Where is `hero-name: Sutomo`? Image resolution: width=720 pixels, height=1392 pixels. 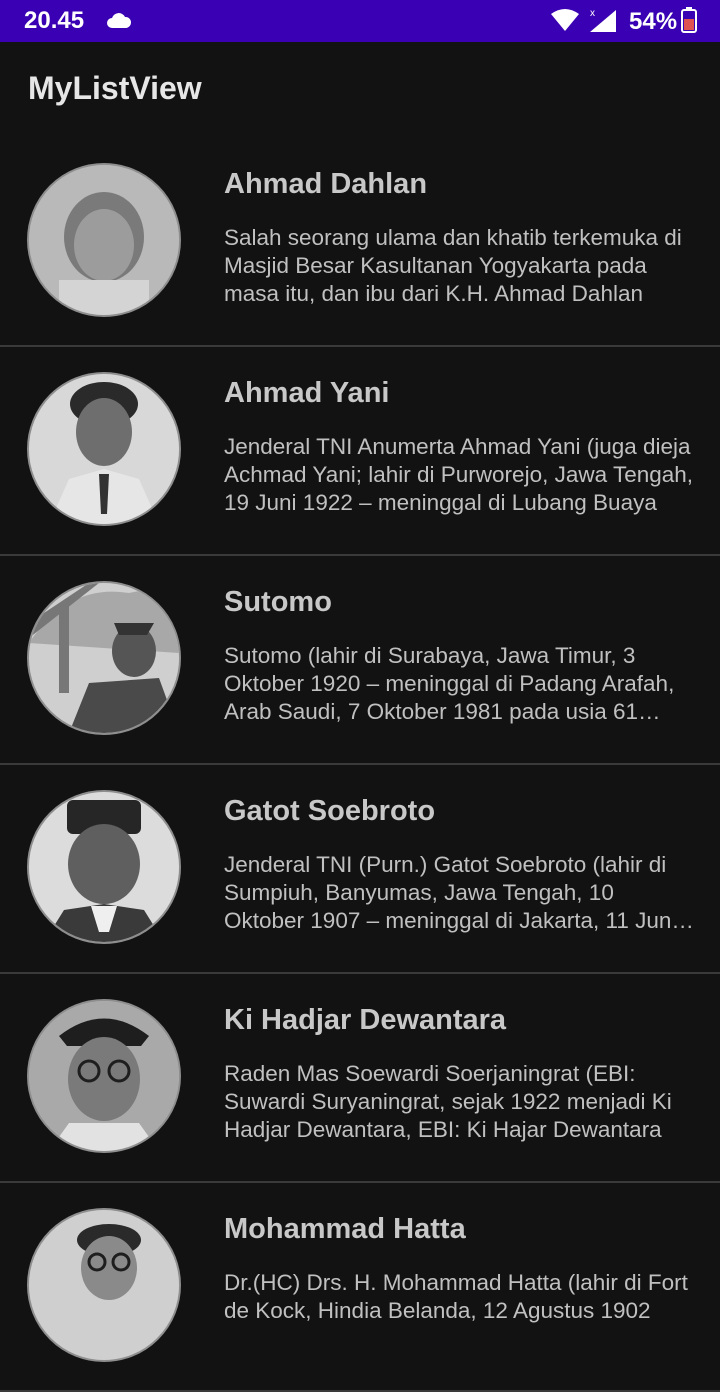 hero-name: Sutomo is located at coordinates (278, 602).